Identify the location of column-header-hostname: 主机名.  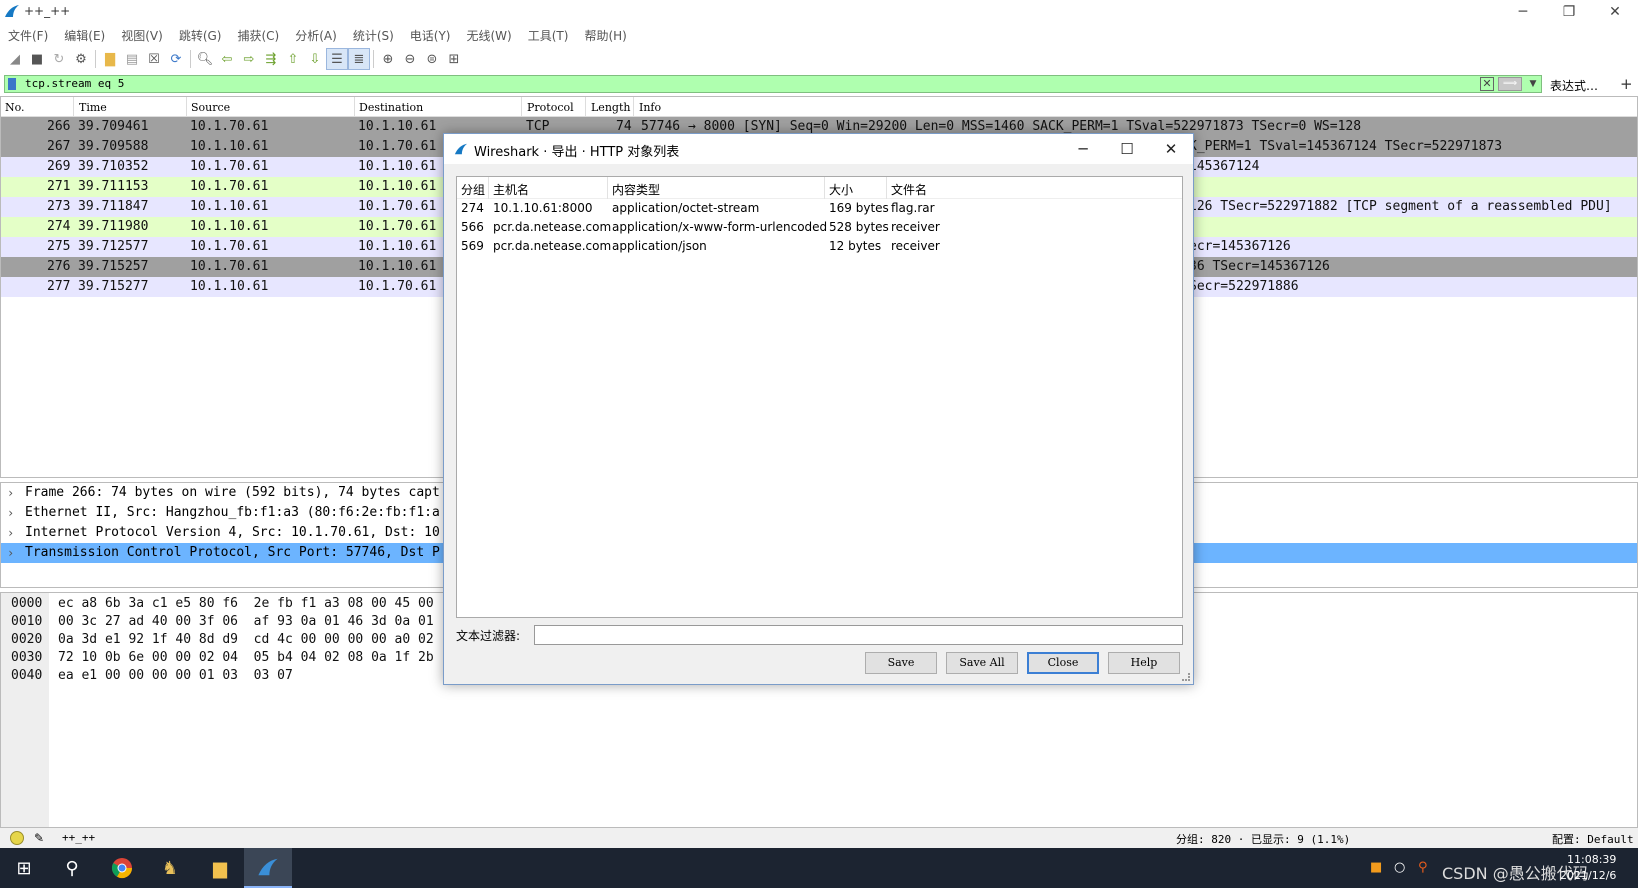
(509, 189).